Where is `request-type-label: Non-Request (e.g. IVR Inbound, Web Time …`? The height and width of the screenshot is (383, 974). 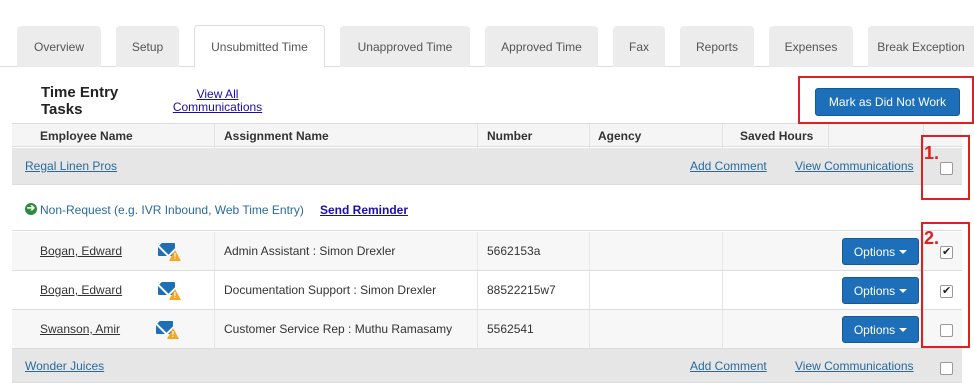 request-type-label: Non-Request (e.g. IVR Inbound, Web Time … is located at coordinates (172, 210).